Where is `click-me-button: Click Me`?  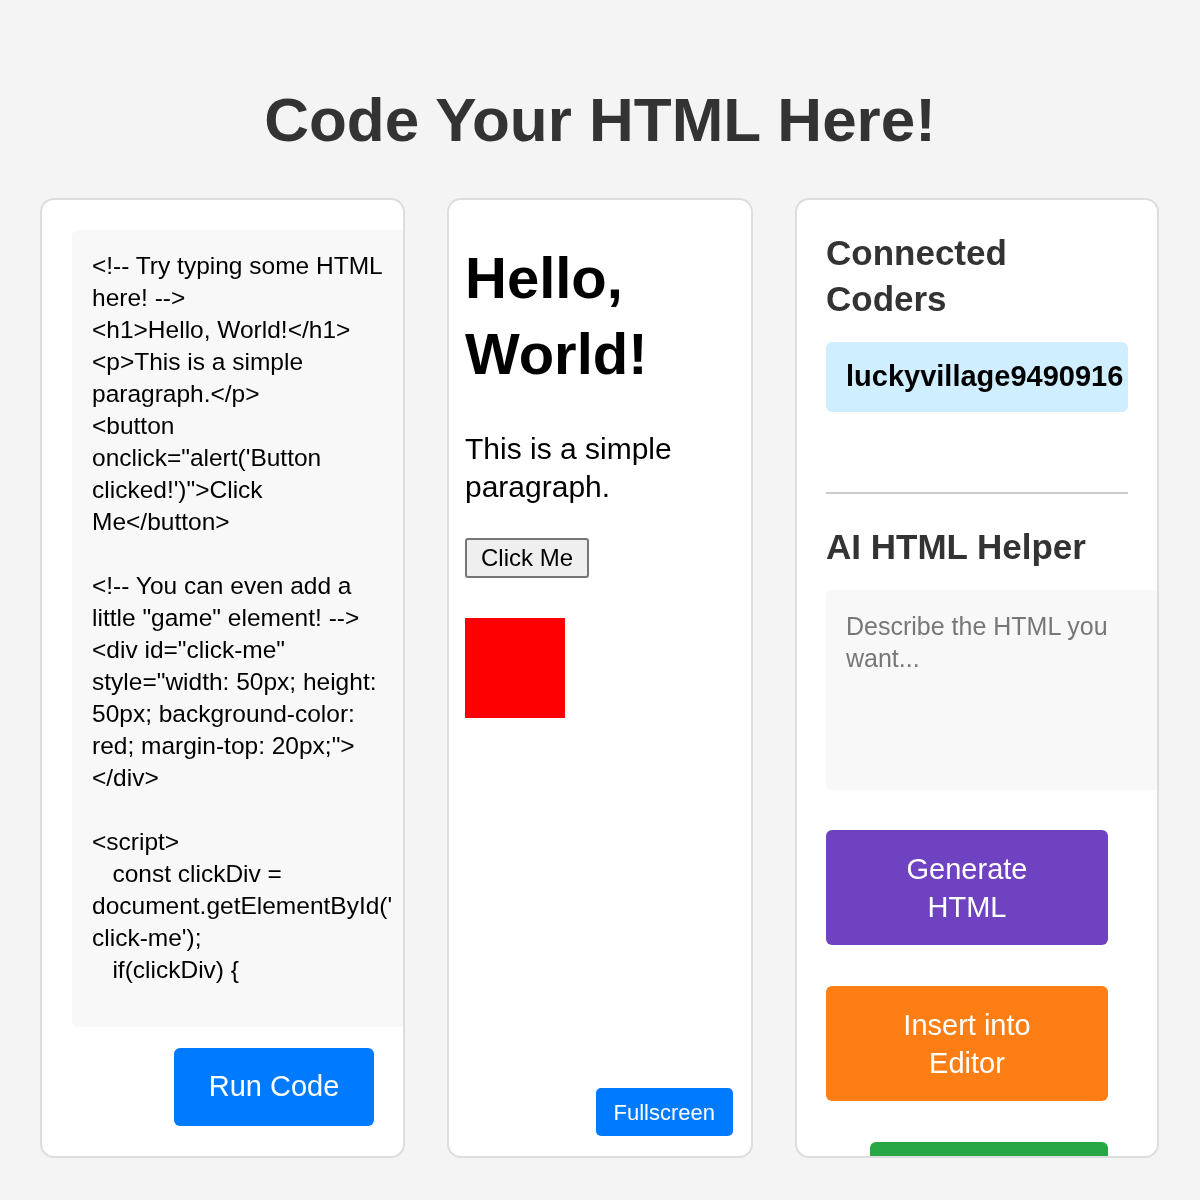 click-me-button: Click Me is located at coordinates (527, 558).